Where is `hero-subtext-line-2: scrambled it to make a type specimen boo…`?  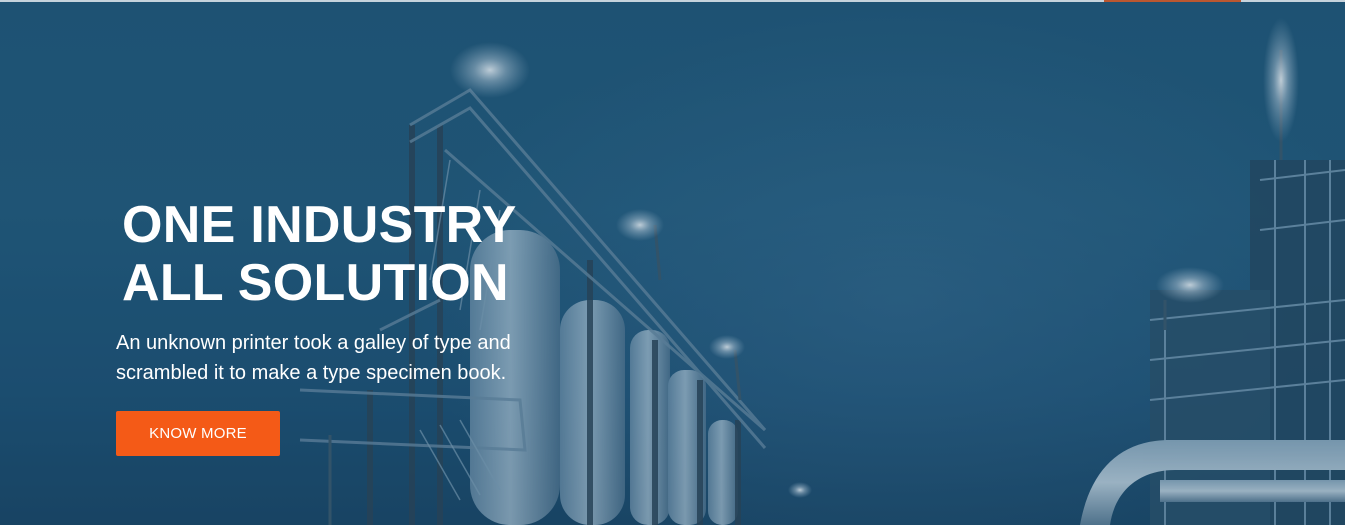
hero-subtext-line-2: scrambled it to make a type specimen boo… is located at coordinates (311, 373).